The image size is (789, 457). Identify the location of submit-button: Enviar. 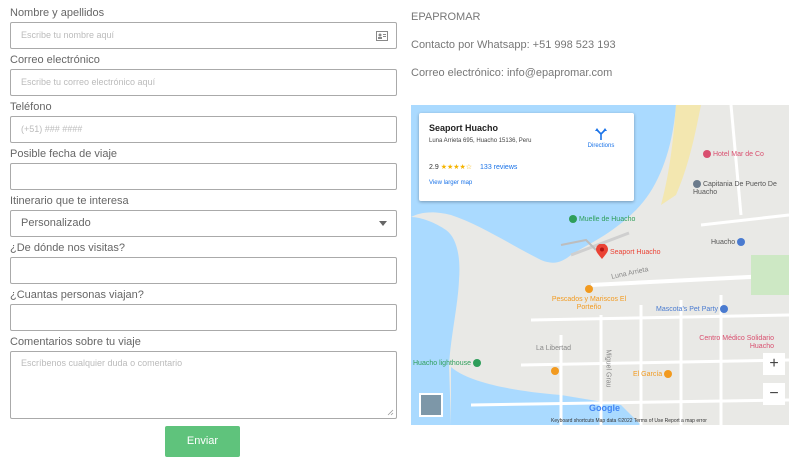
(202, 441).